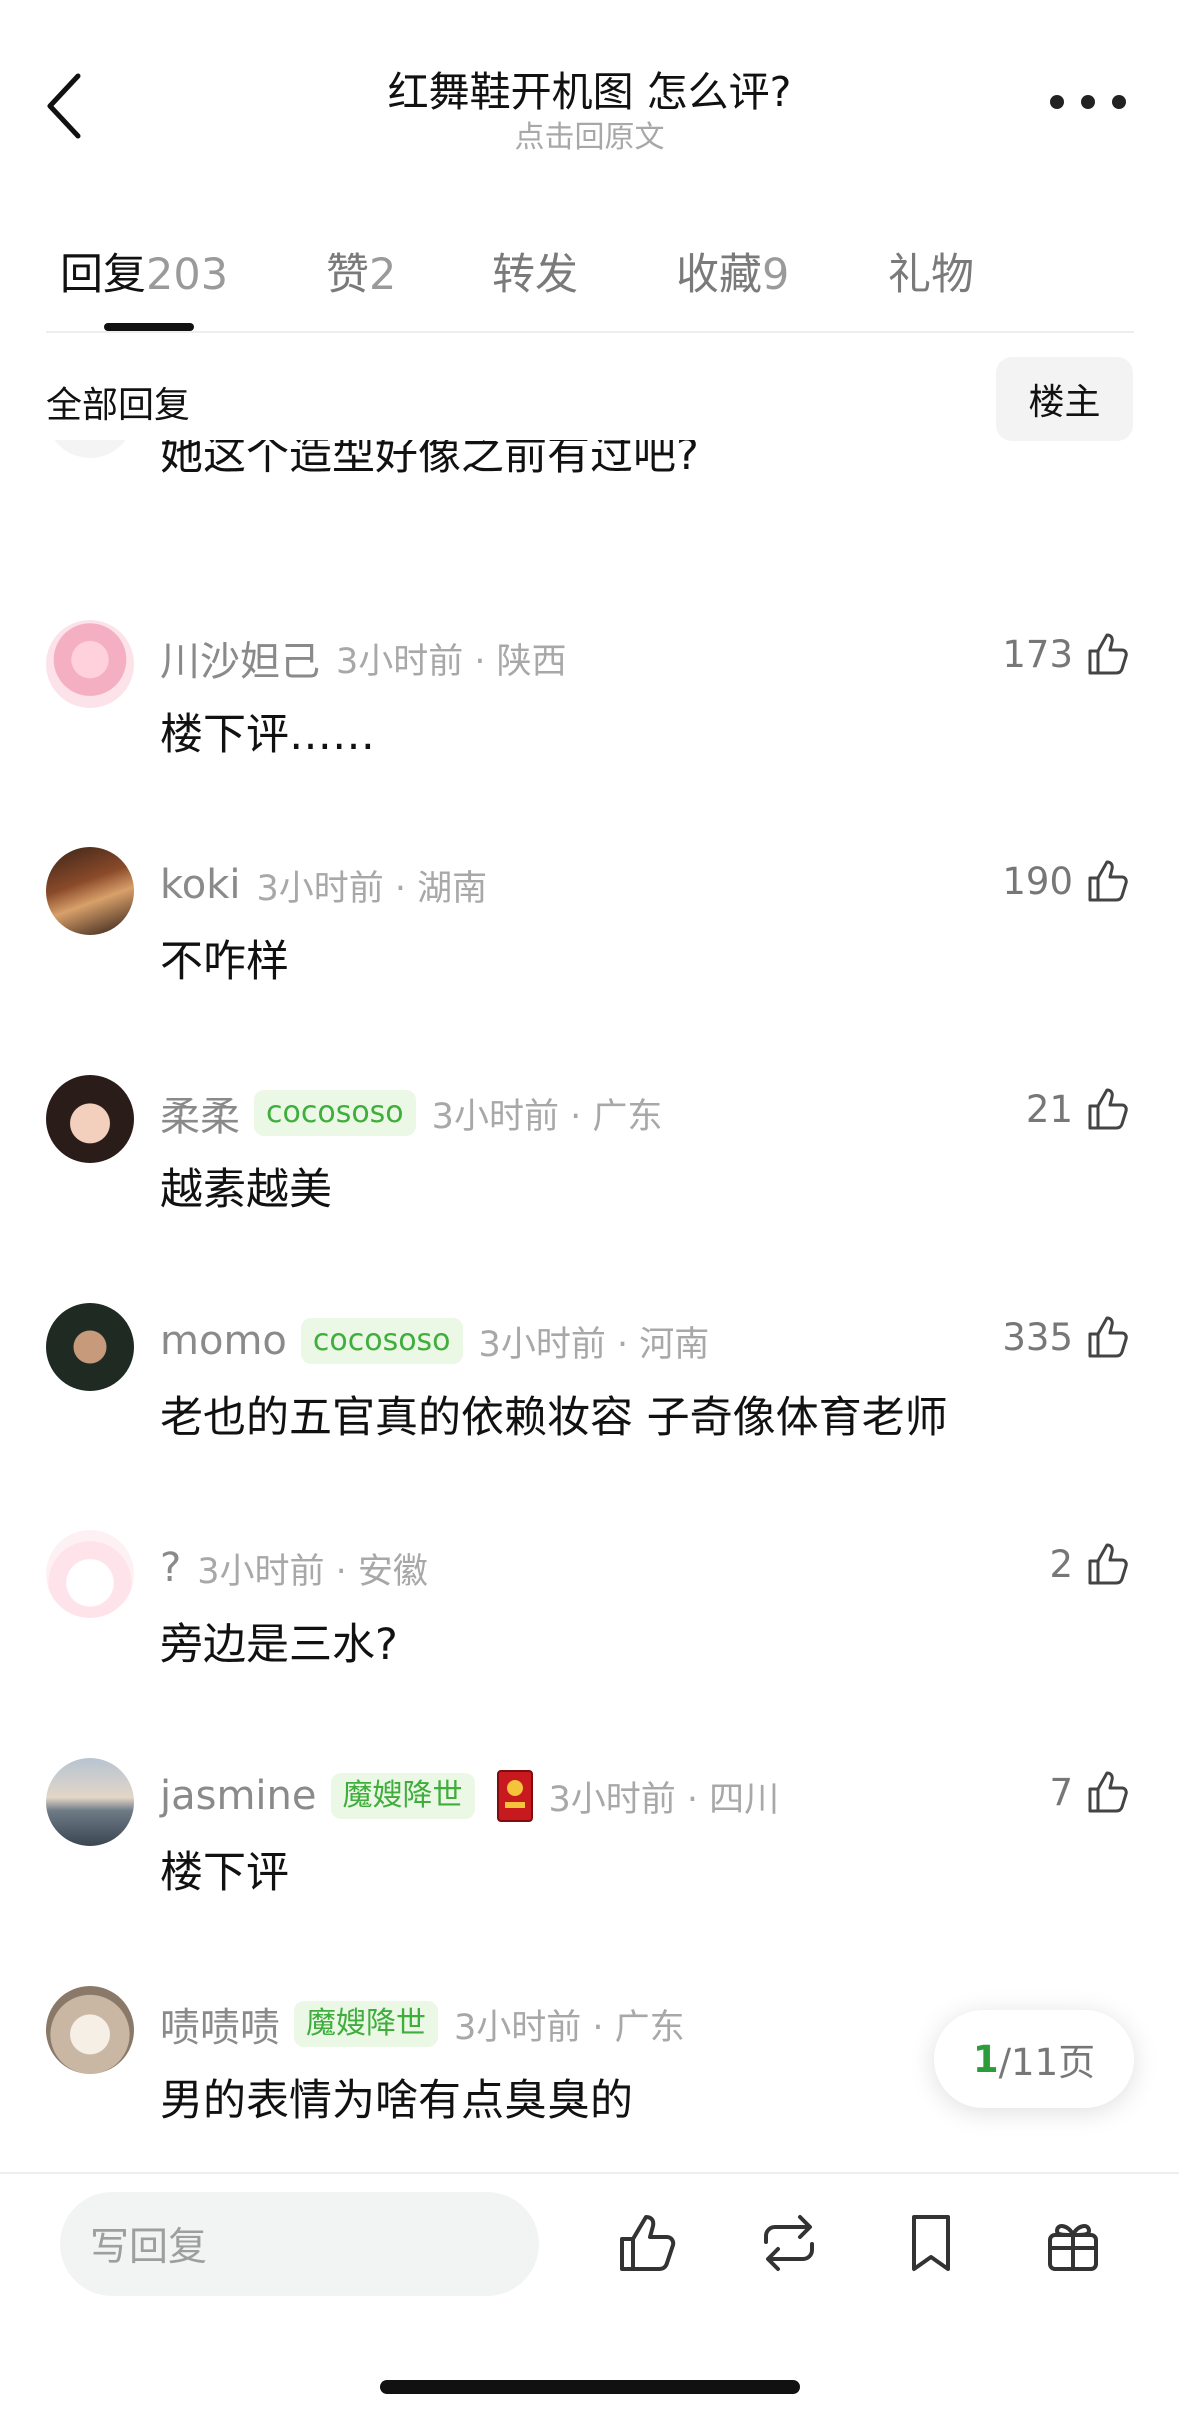 The image size is (1179, 2421). I want to click on like-button: 190, so click(1067, 881).